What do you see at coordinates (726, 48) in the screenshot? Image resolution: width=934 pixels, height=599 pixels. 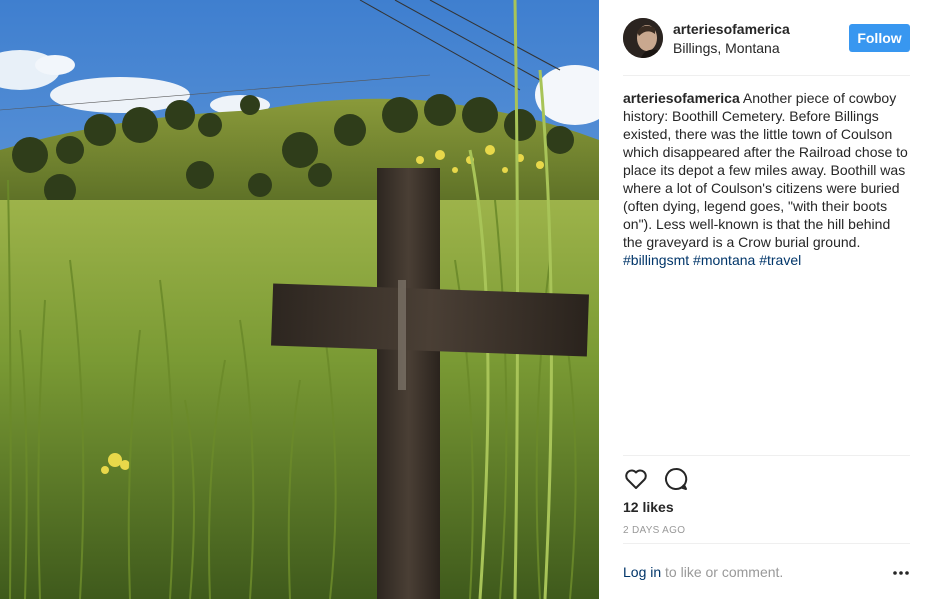 I see `location: Billings, Montana` at bounding box center [726, 48].